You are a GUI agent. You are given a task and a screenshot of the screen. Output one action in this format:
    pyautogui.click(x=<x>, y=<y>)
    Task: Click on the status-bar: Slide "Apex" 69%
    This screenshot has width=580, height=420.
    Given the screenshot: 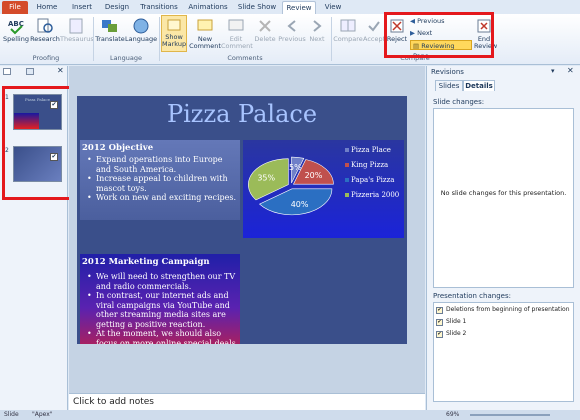 What is the action you would take?
    pyautogui.click(x=290, y=415)
    